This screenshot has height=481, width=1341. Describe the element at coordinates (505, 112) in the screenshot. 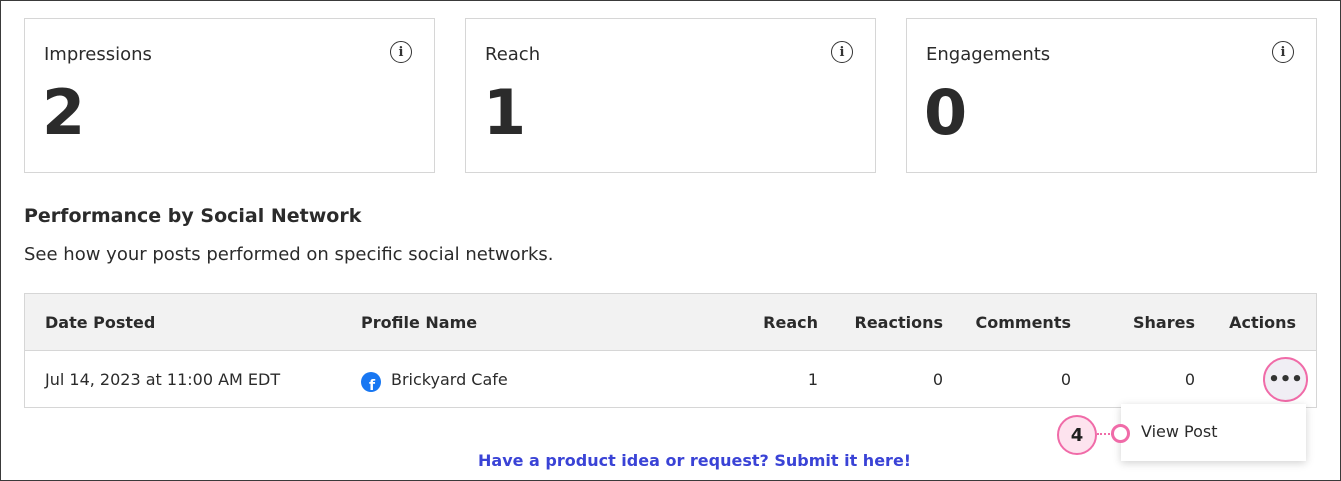

I see `reach-value: 1` at that location.